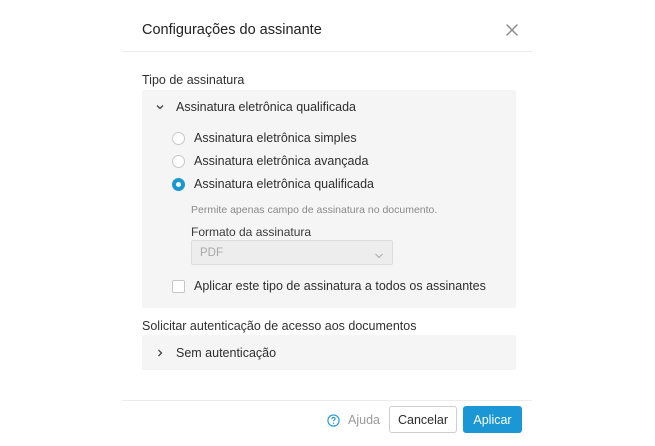 The height and width of the screenshot is (446, 655). I want to click on signature-type-label: Tipo de assinatura, so click(193, 80).